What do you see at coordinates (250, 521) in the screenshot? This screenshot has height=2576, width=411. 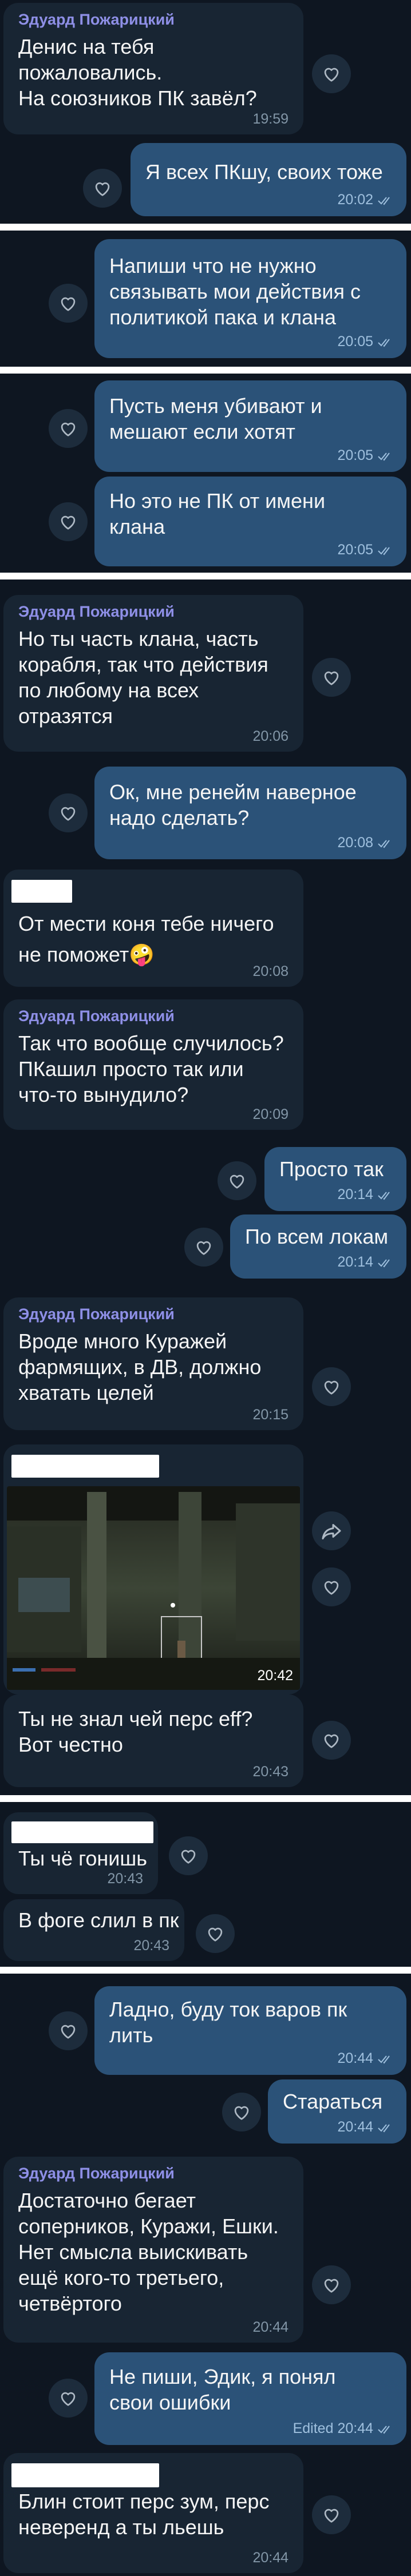 I see `message-bubble: Но это не ПК от имени клана 20:05` at bounding box center [250, 521].